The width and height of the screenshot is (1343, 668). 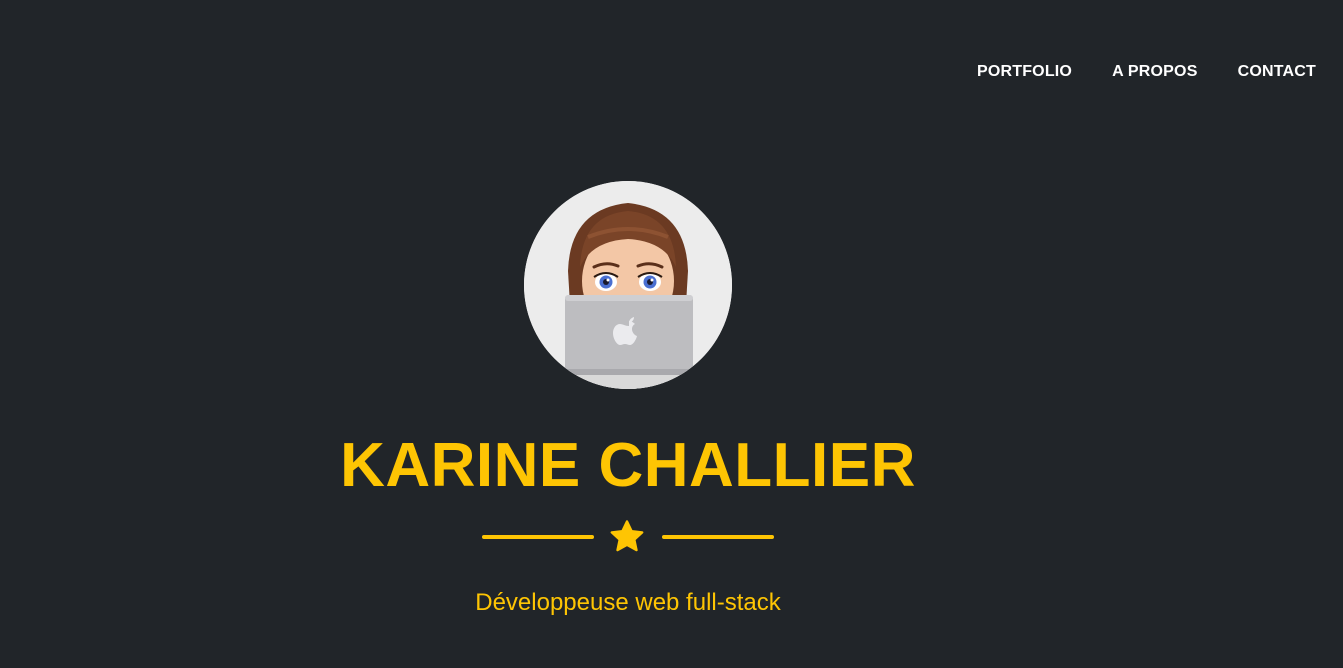 What do you see at coordinates (628, 602) in the screenshot?
I see `hero-subtitle: Développeuse web full-stack` at bounding box center [628, 602].